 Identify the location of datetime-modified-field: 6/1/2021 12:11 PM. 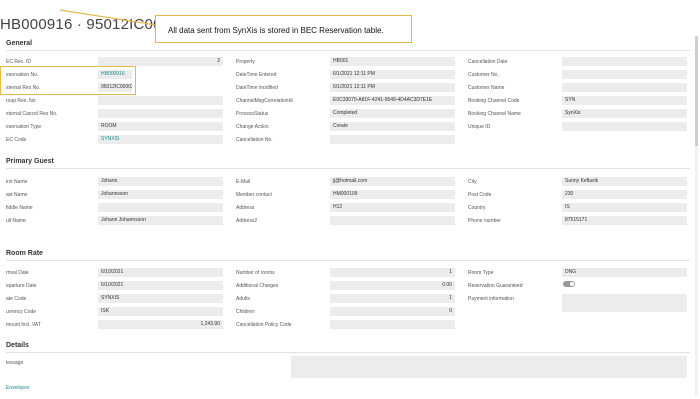
(392, 87).